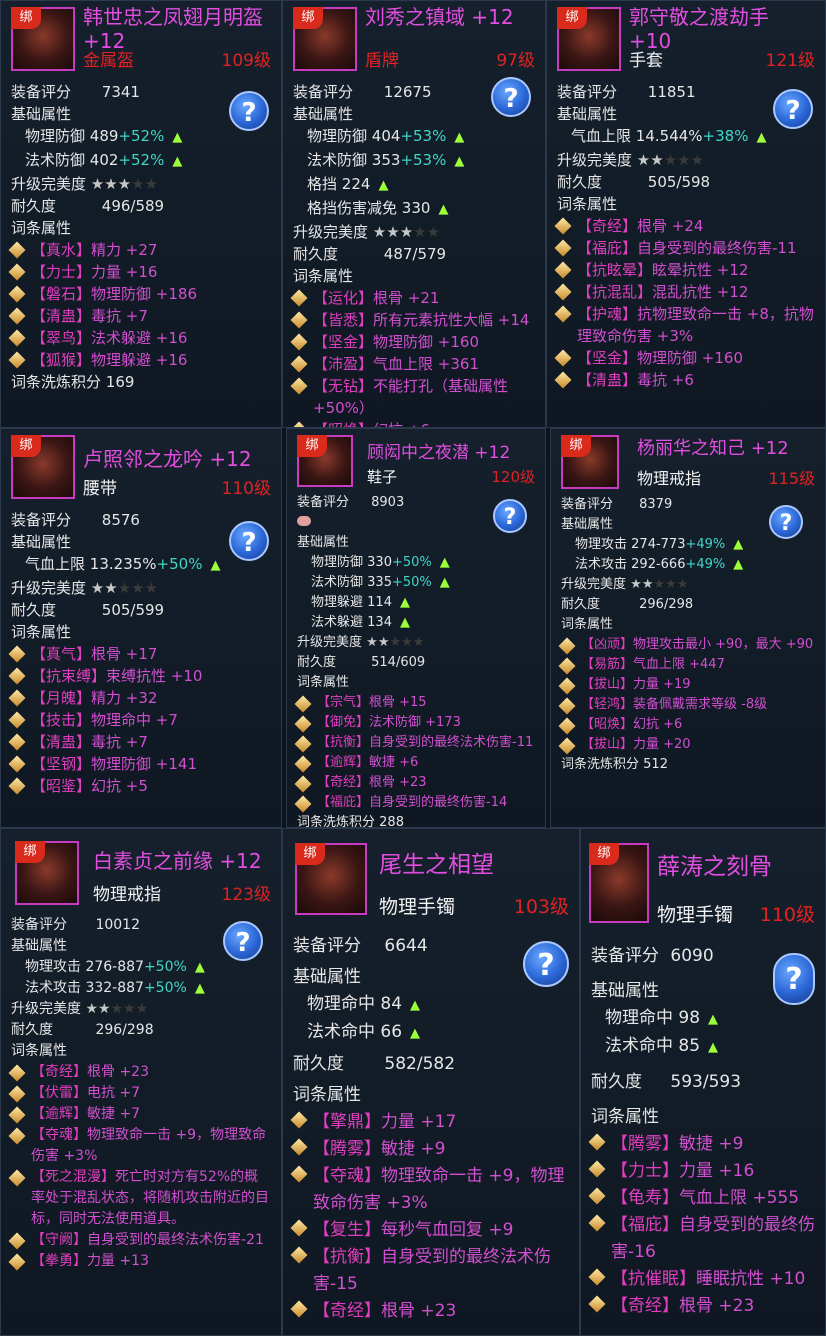  What do you see at coordinates (43, 39) in the screenshot?
I see `helmet-icon: 绑` at bounding box center [43, 39].